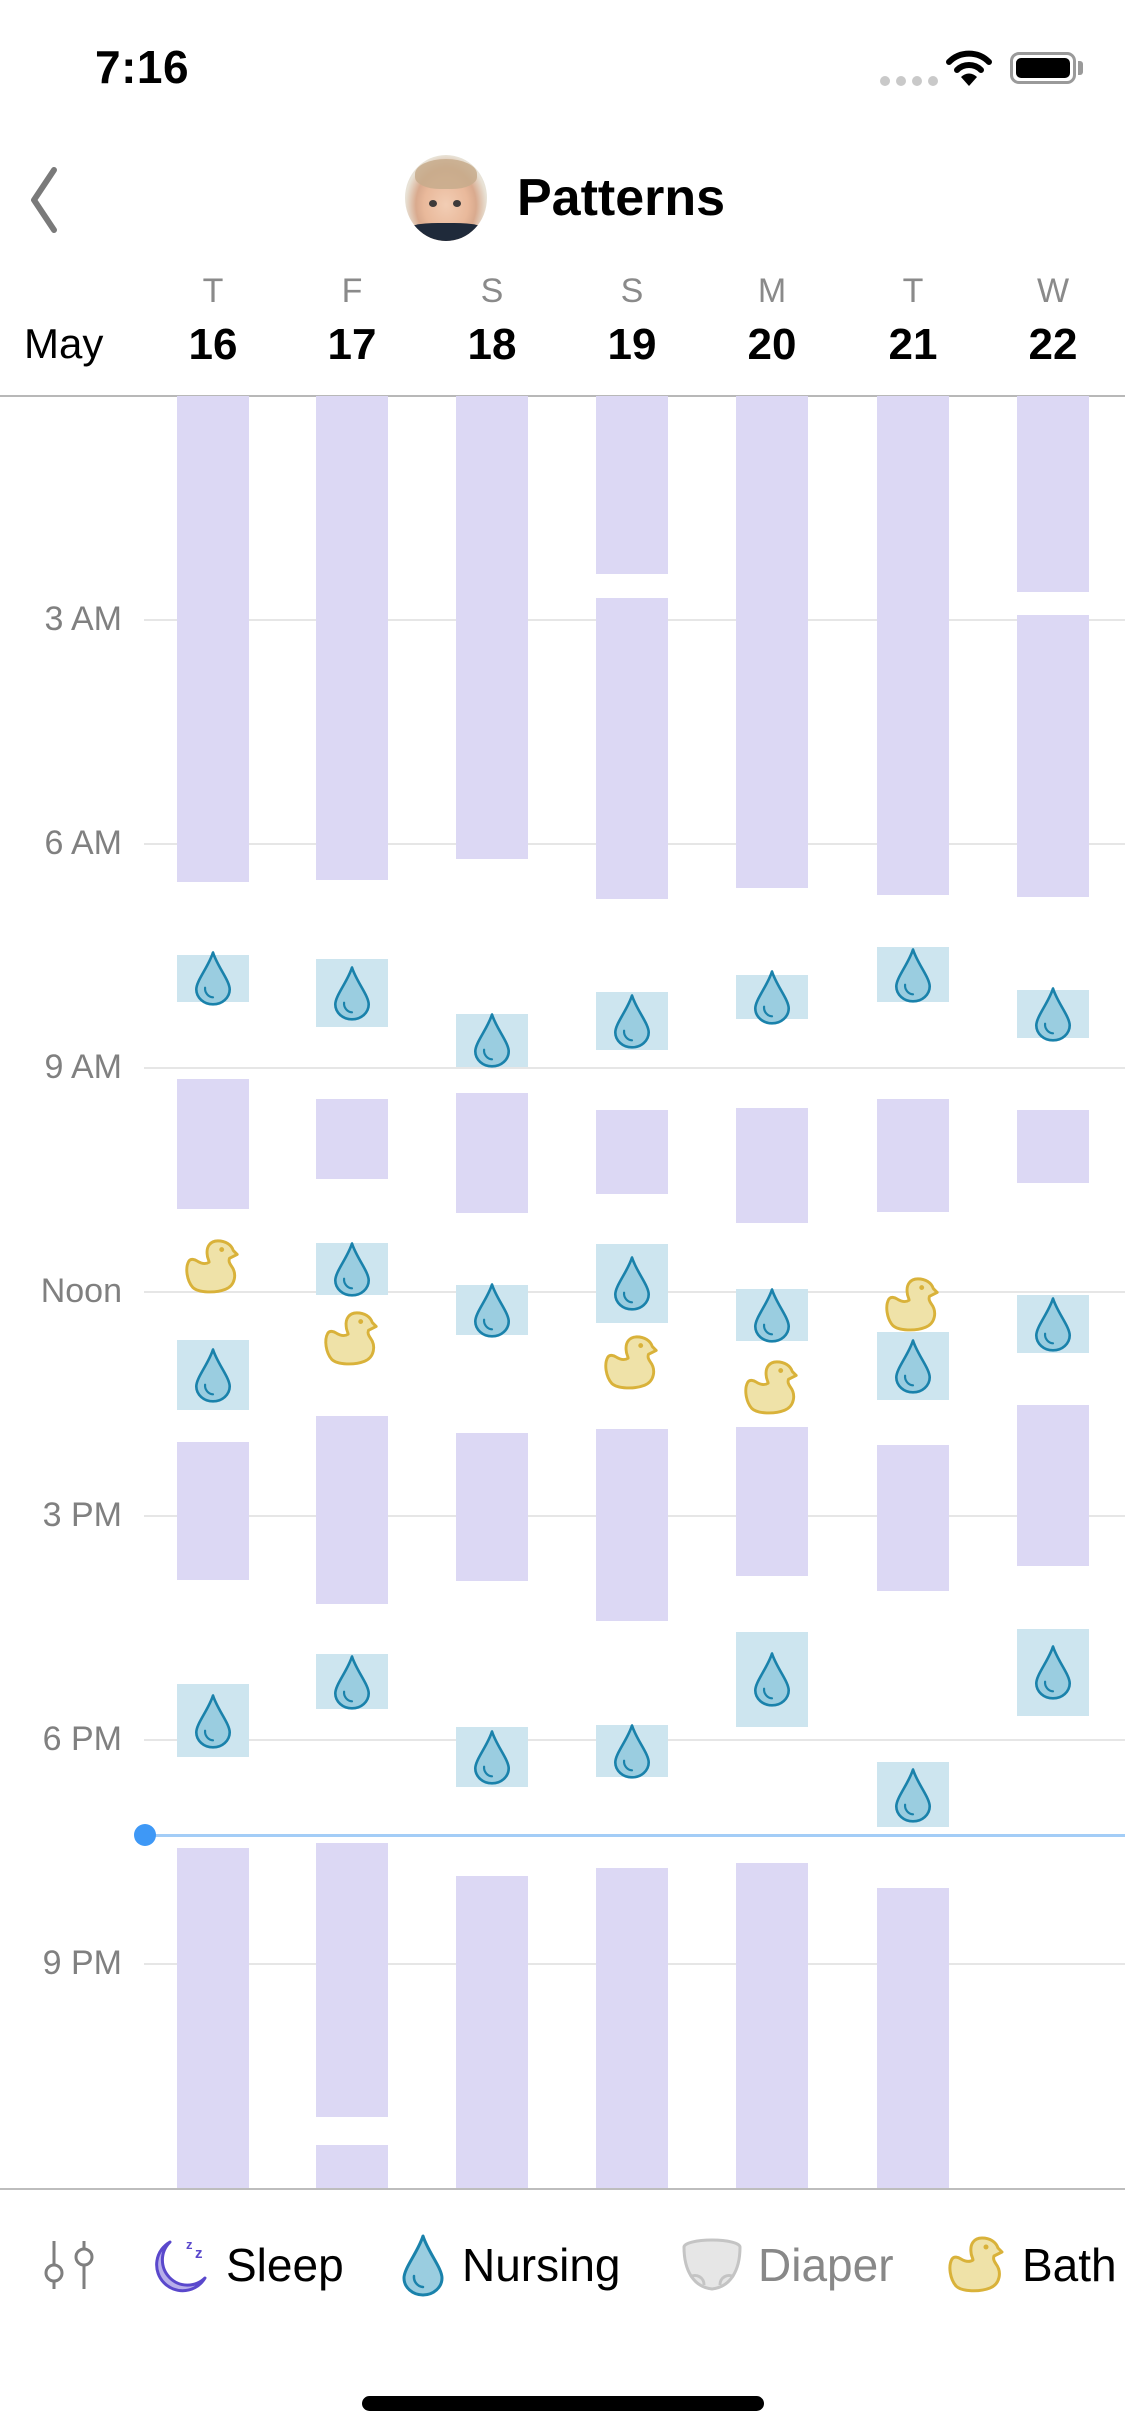 This screenshot has width=1125, height=2436. I want to click on date-label: 16, so click(213, 345).